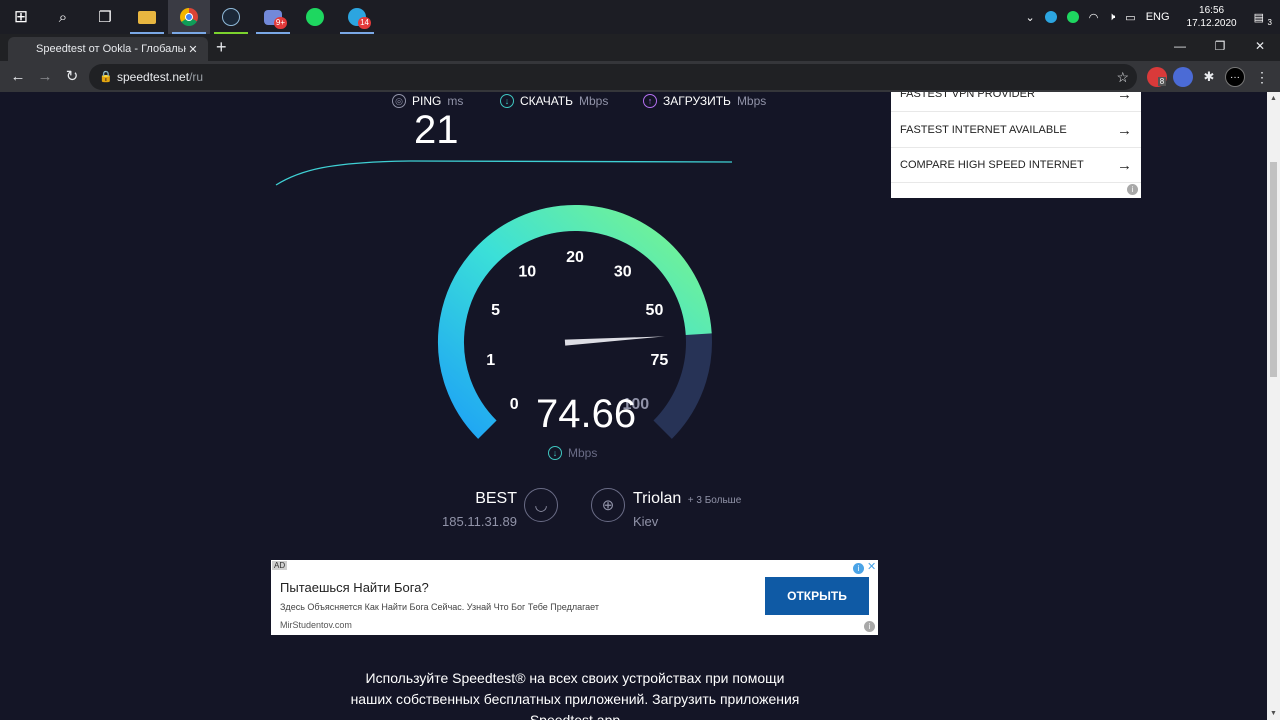 The height and width of the screenshot is (720, 1280). I want to click on window-controls: — ❐ ✕, so click(1220, 47).